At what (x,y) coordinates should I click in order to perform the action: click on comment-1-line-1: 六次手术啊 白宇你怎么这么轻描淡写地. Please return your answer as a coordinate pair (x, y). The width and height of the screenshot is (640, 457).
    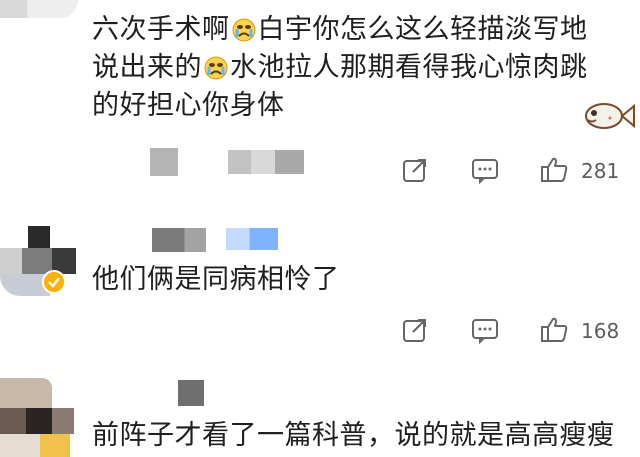
    Looking at the image, I should click on (340, 32).